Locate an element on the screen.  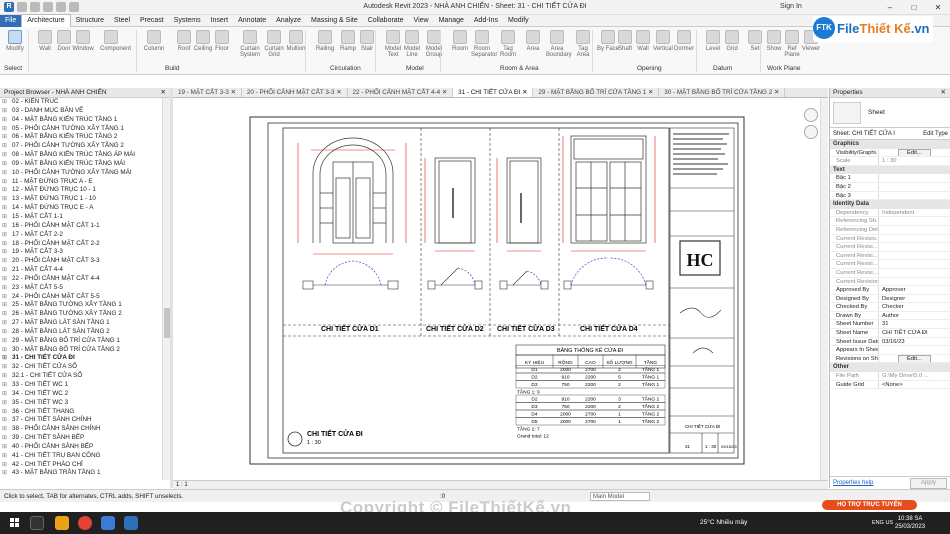
language-indicator: ENG US is located at coordinates (882, 523).